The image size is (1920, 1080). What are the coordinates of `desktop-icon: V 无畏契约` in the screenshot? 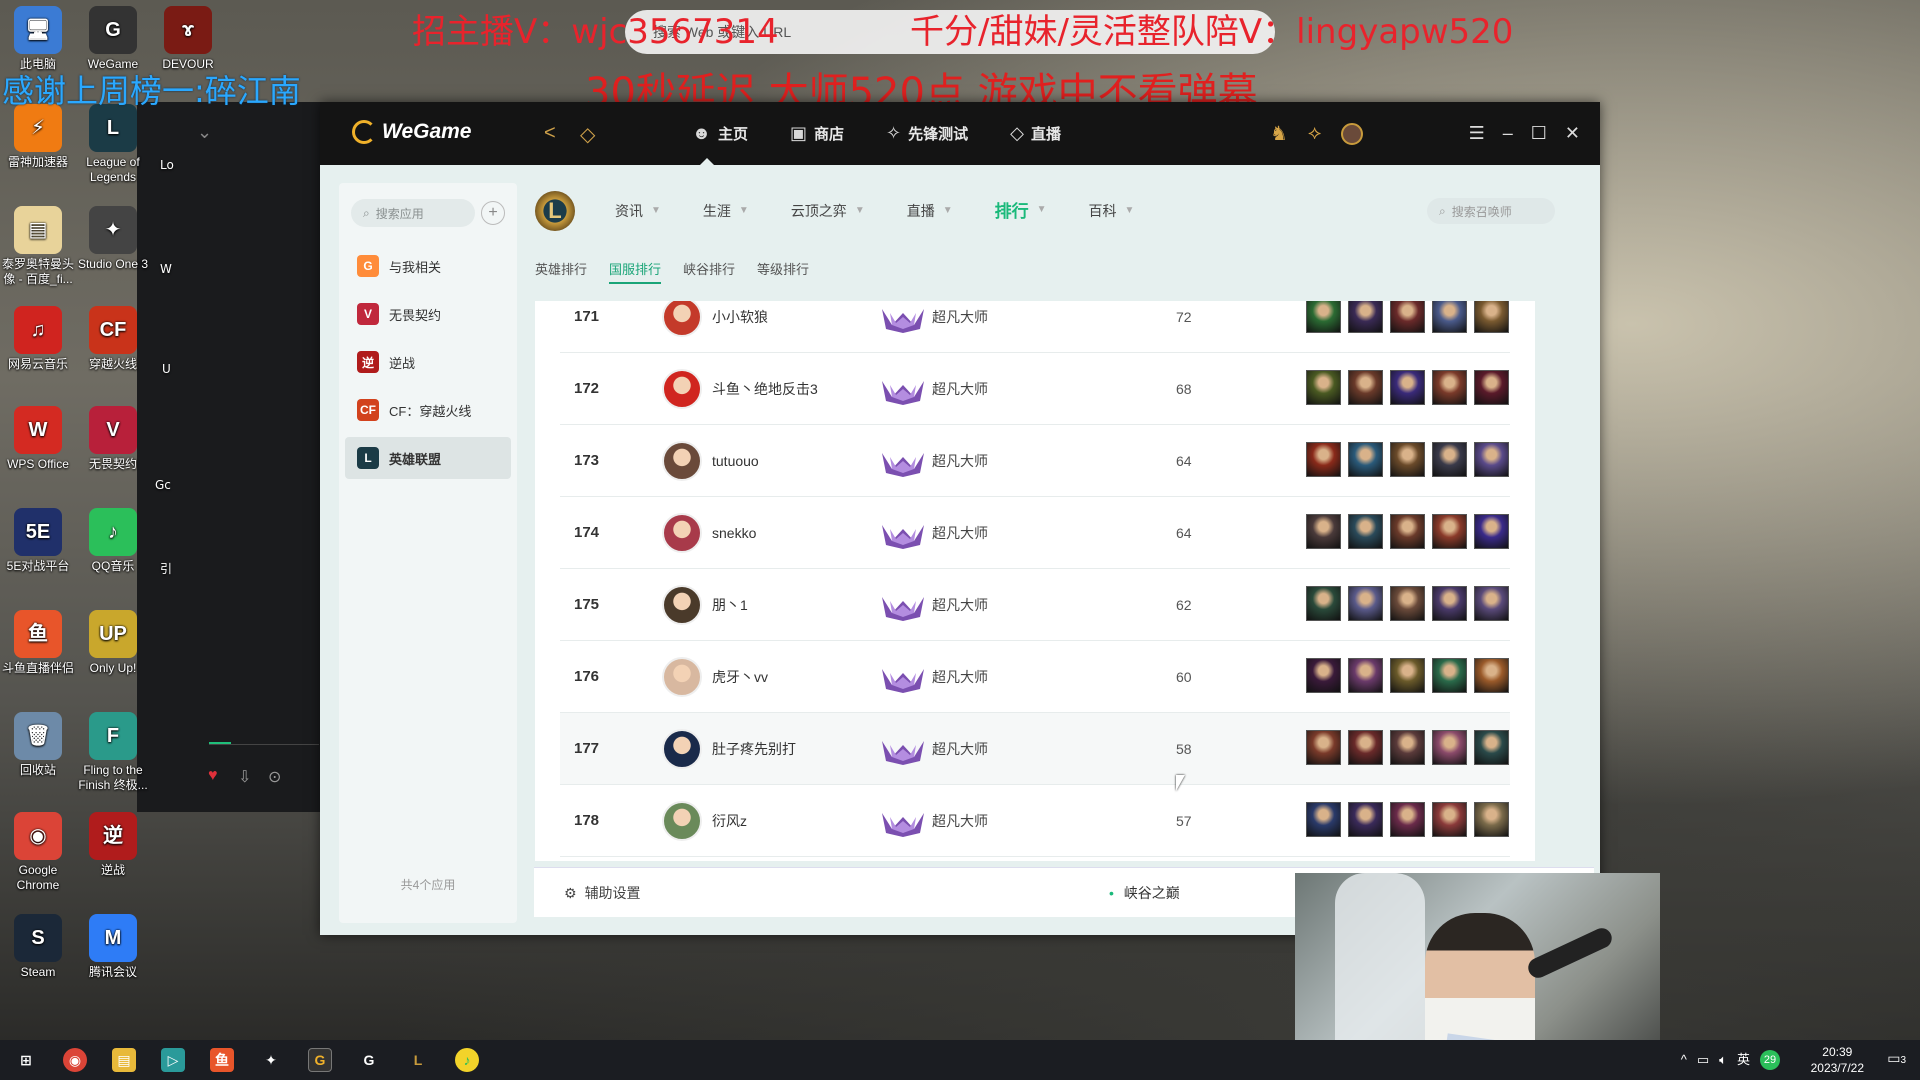 It's located at (113, 439).